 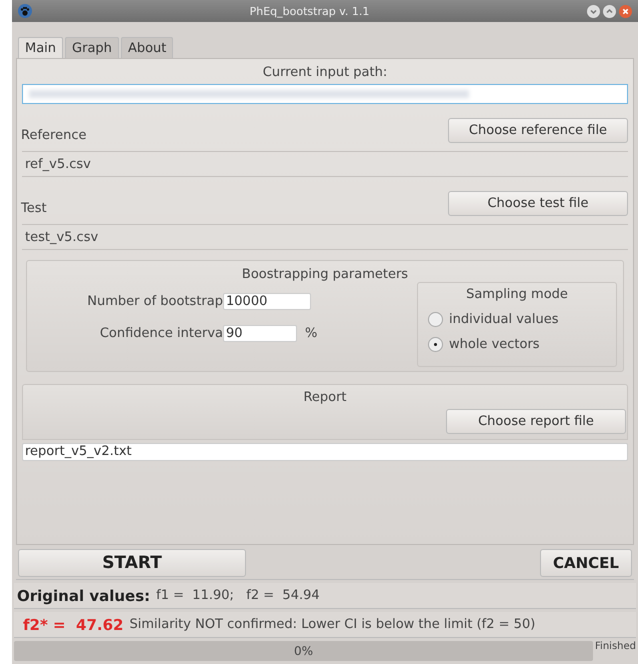 What do you see at coordinates (586, 563) in the screenshot?
I see `cancel-button: CANCEL` at bounding box center [586, 563].